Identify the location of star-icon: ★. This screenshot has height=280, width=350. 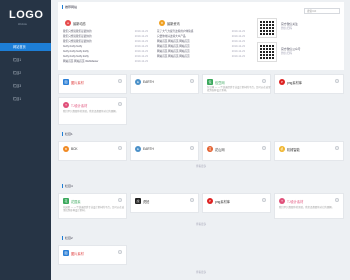
(162, 23).